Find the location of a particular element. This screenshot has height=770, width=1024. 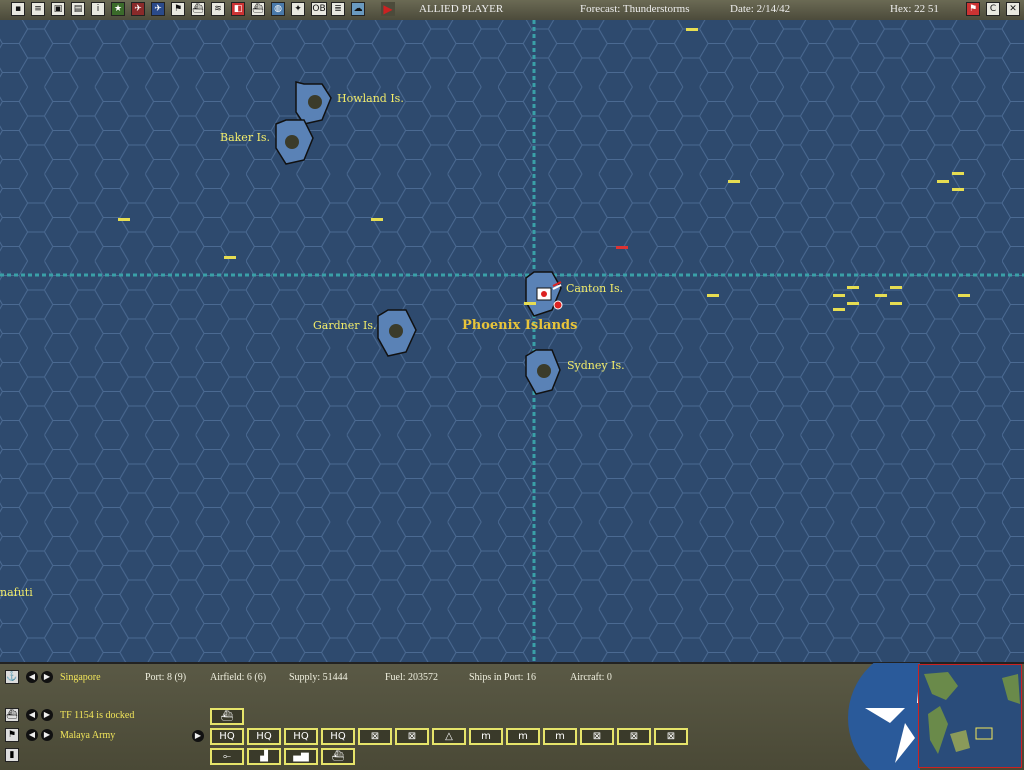

unit-counter-11: ⊠ is located at coordinates (597, 736).